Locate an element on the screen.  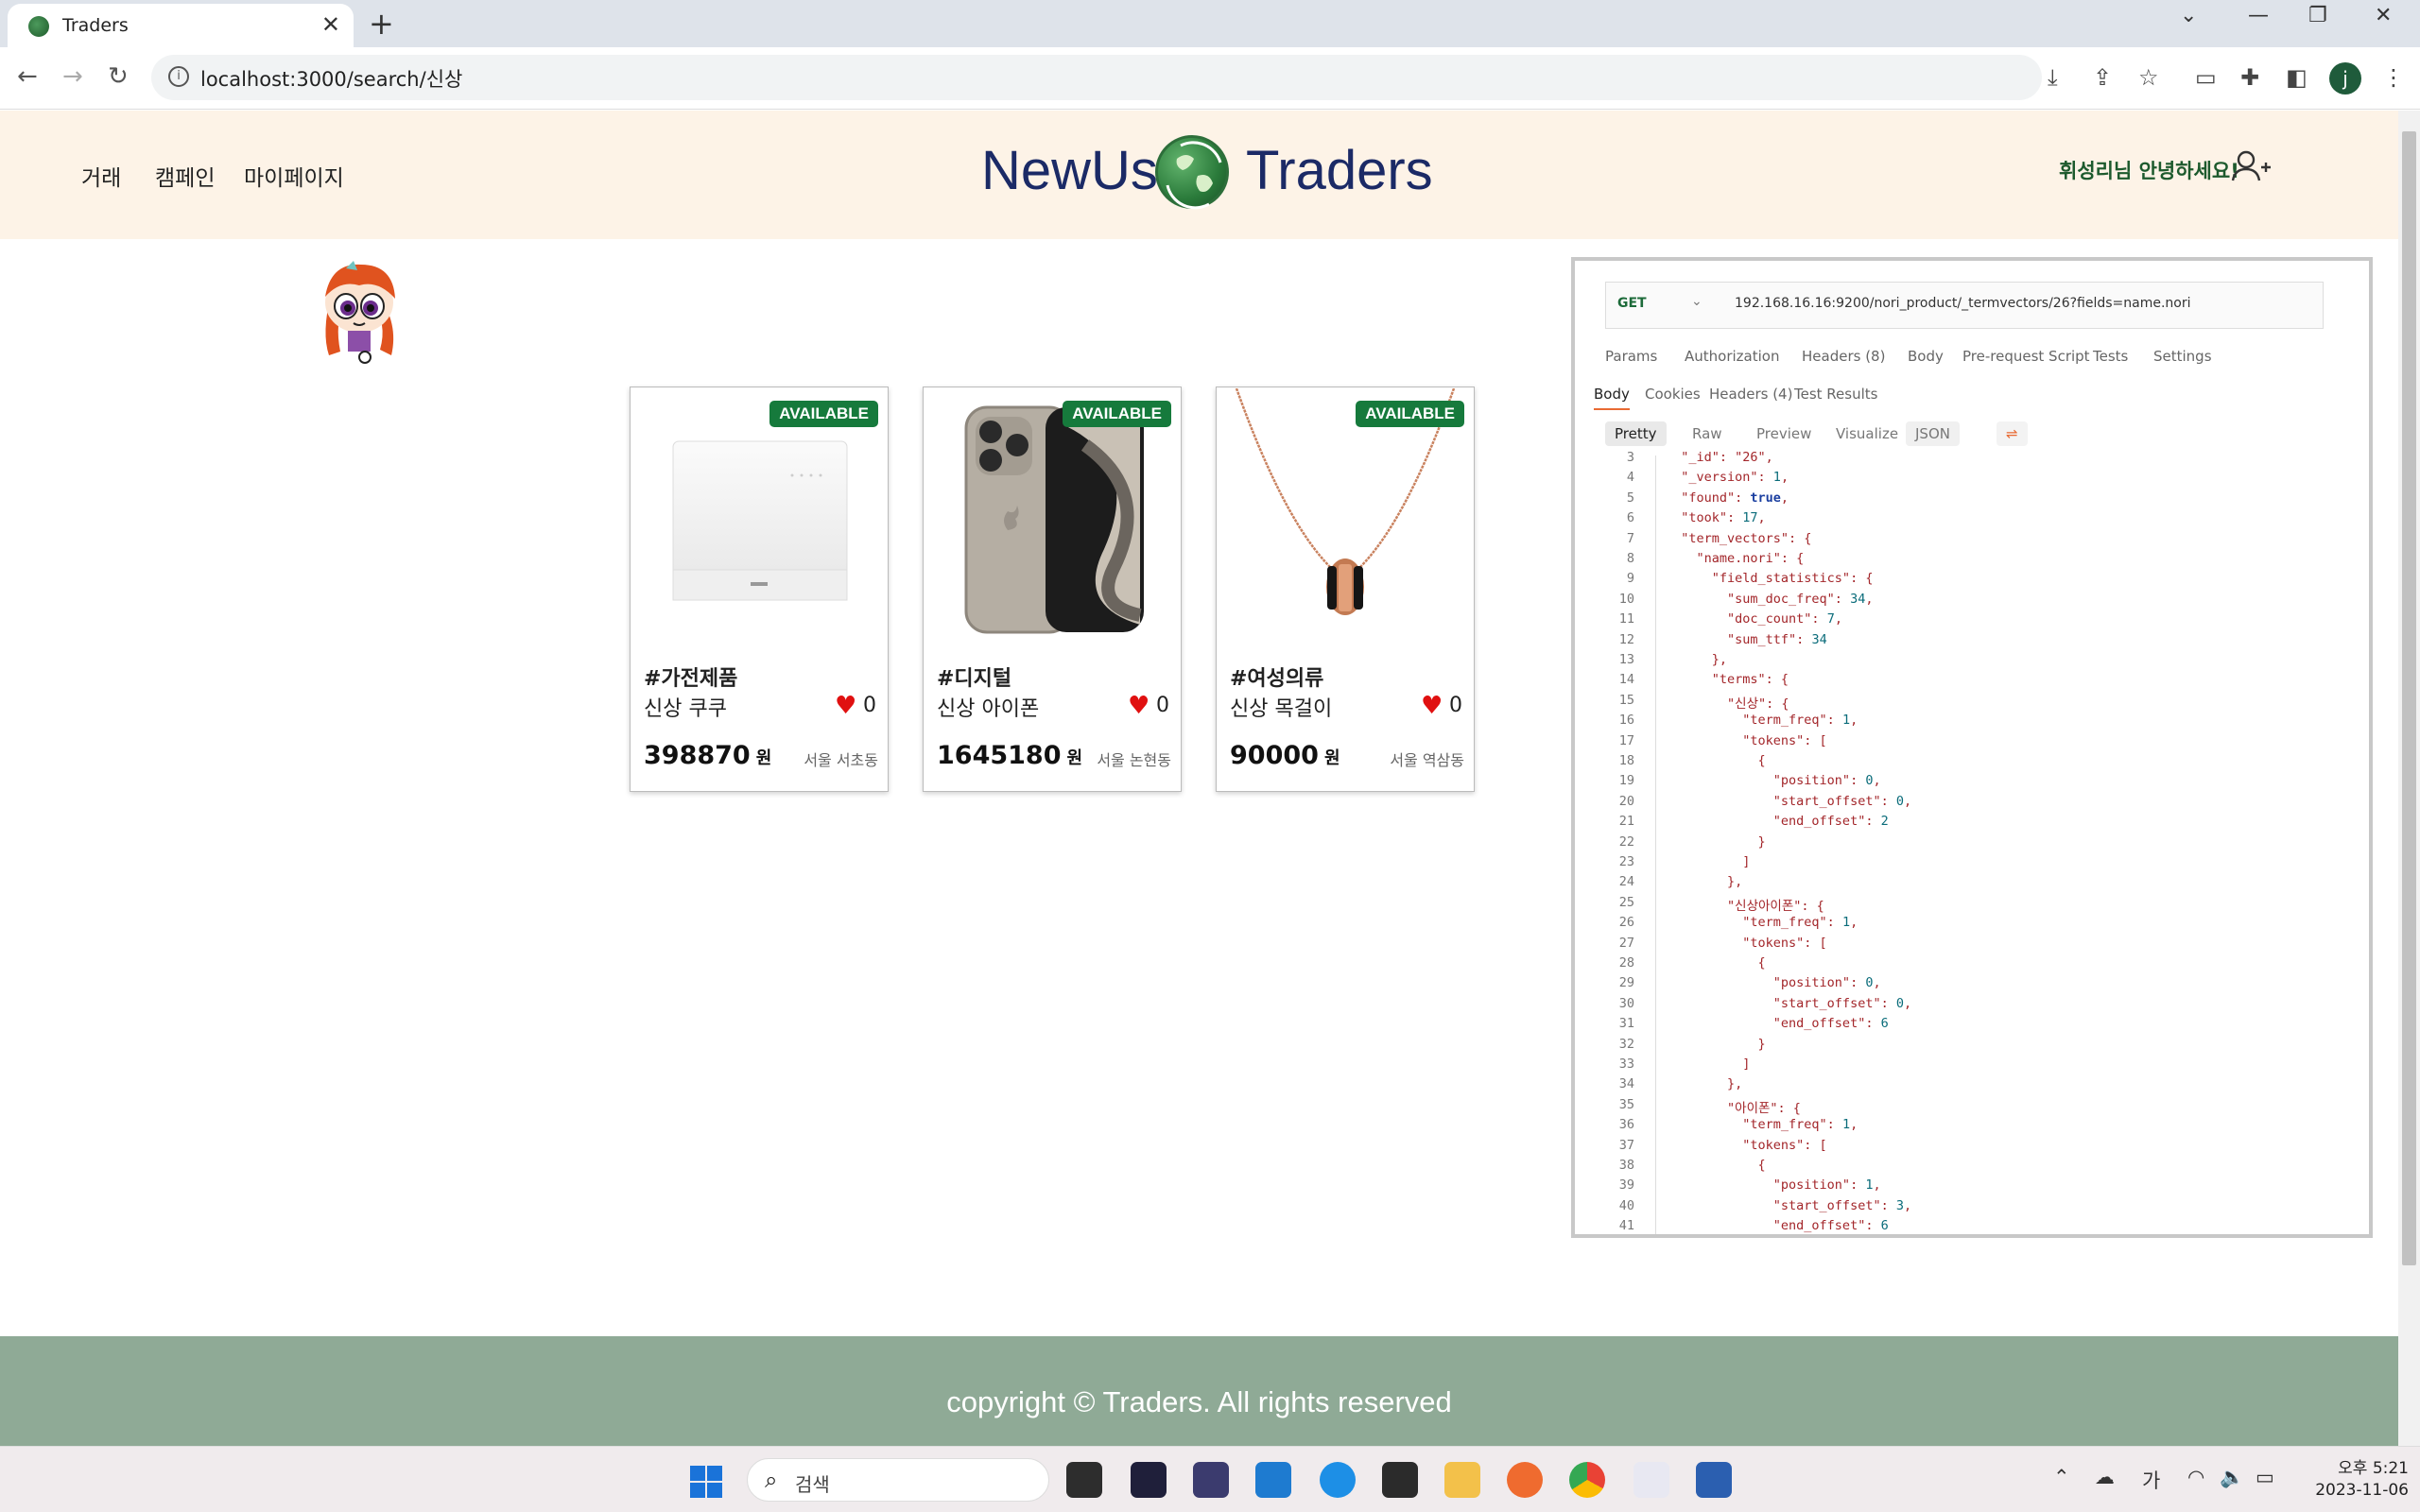
profile-avatar: j is located at coordinates (2345, 78).